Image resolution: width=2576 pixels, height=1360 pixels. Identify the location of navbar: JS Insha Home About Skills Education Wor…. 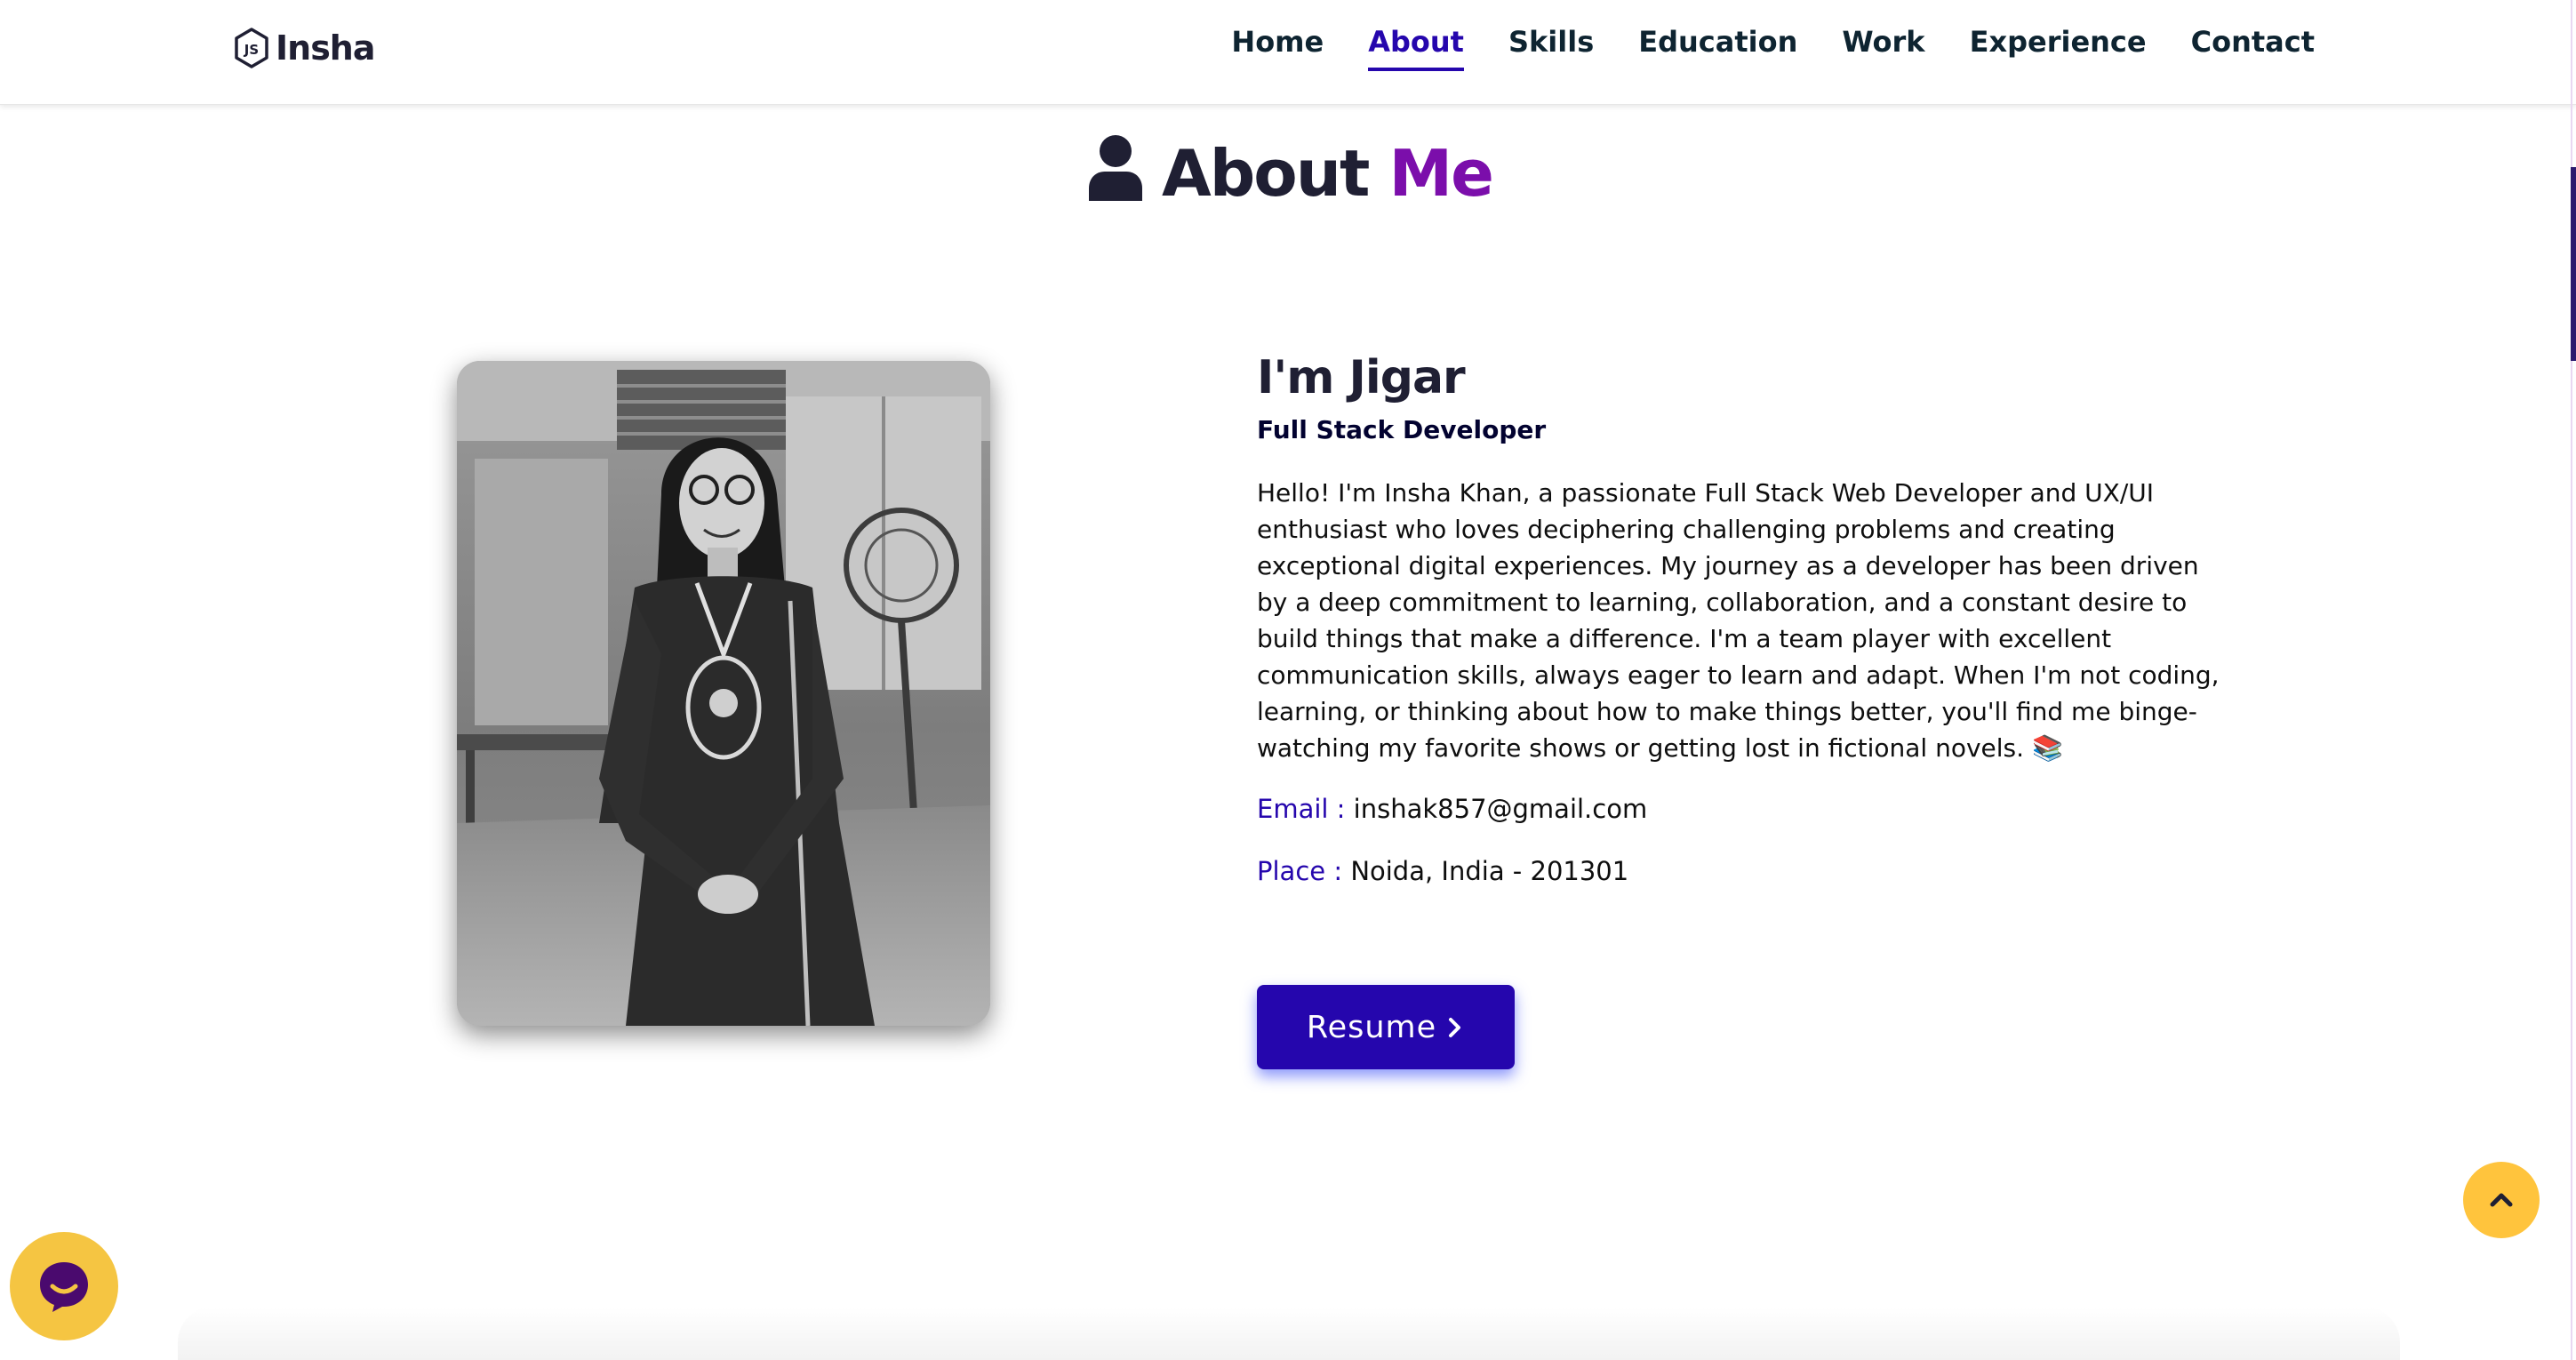
(1288, 52).